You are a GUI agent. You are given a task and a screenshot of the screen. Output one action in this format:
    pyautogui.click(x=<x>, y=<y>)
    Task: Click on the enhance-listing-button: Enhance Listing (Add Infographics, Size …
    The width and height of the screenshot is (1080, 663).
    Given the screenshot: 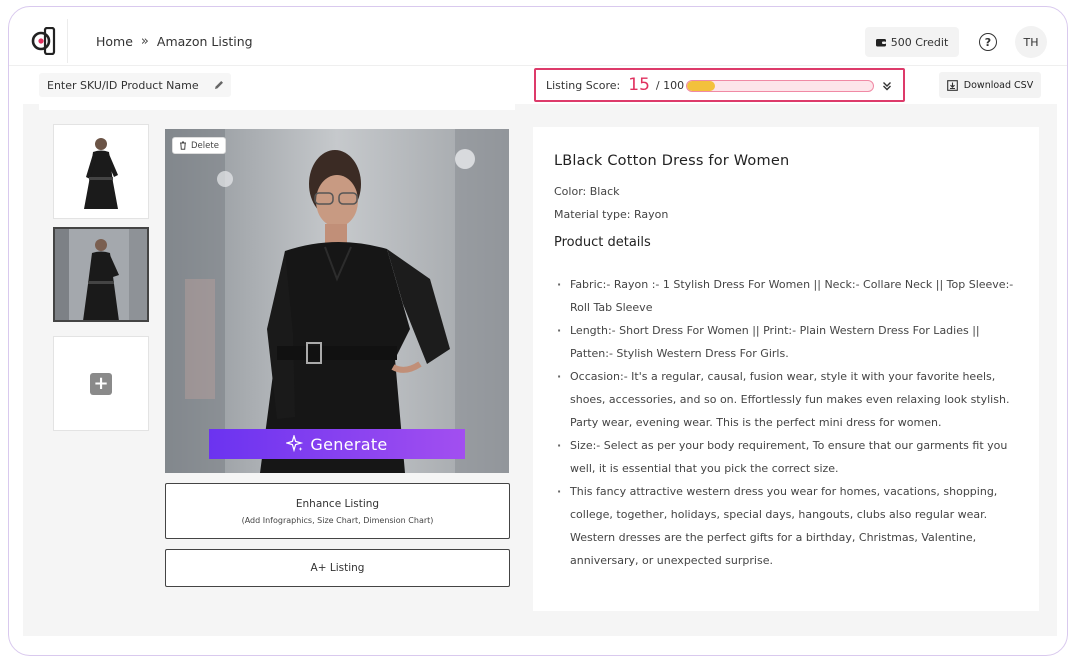 What is the action you would take?
    pyautogui.click(x=337, y=511)
    